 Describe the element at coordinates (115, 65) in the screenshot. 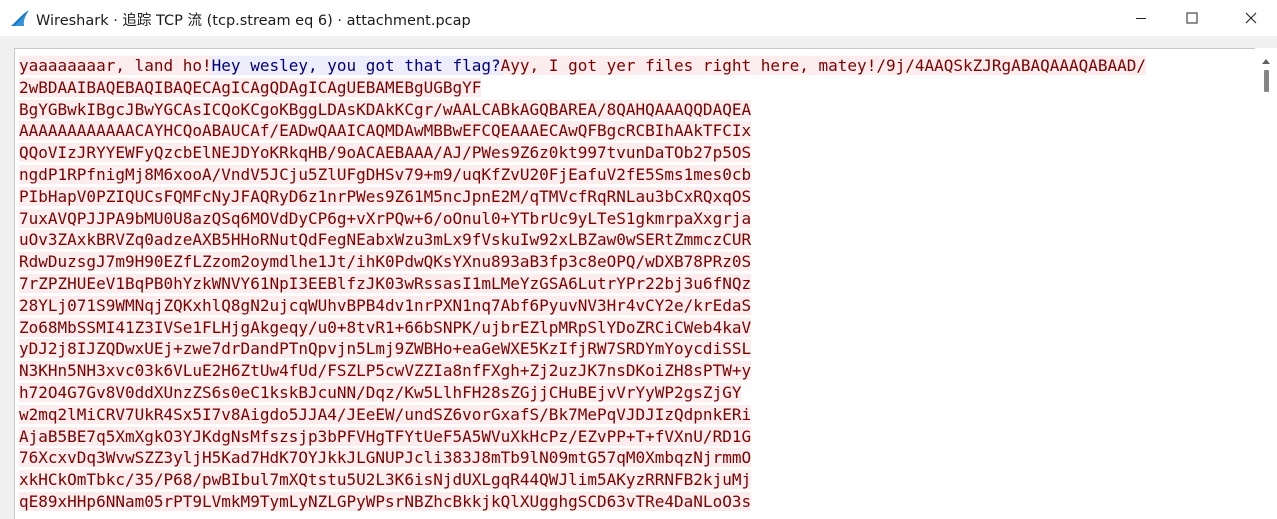

I see `client-payload-text: yaaaaaaaar, land ho!` at that location.